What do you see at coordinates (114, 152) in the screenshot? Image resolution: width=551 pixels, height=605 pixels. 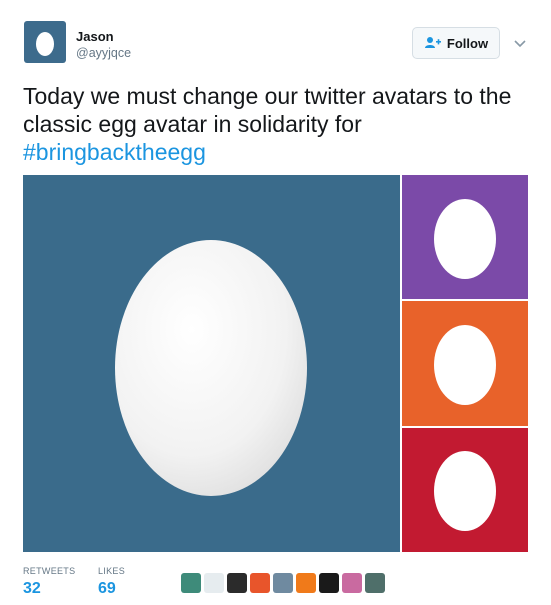 I see `hashtag-link: #bringbacktheegg` at bounding box center [114, 152].